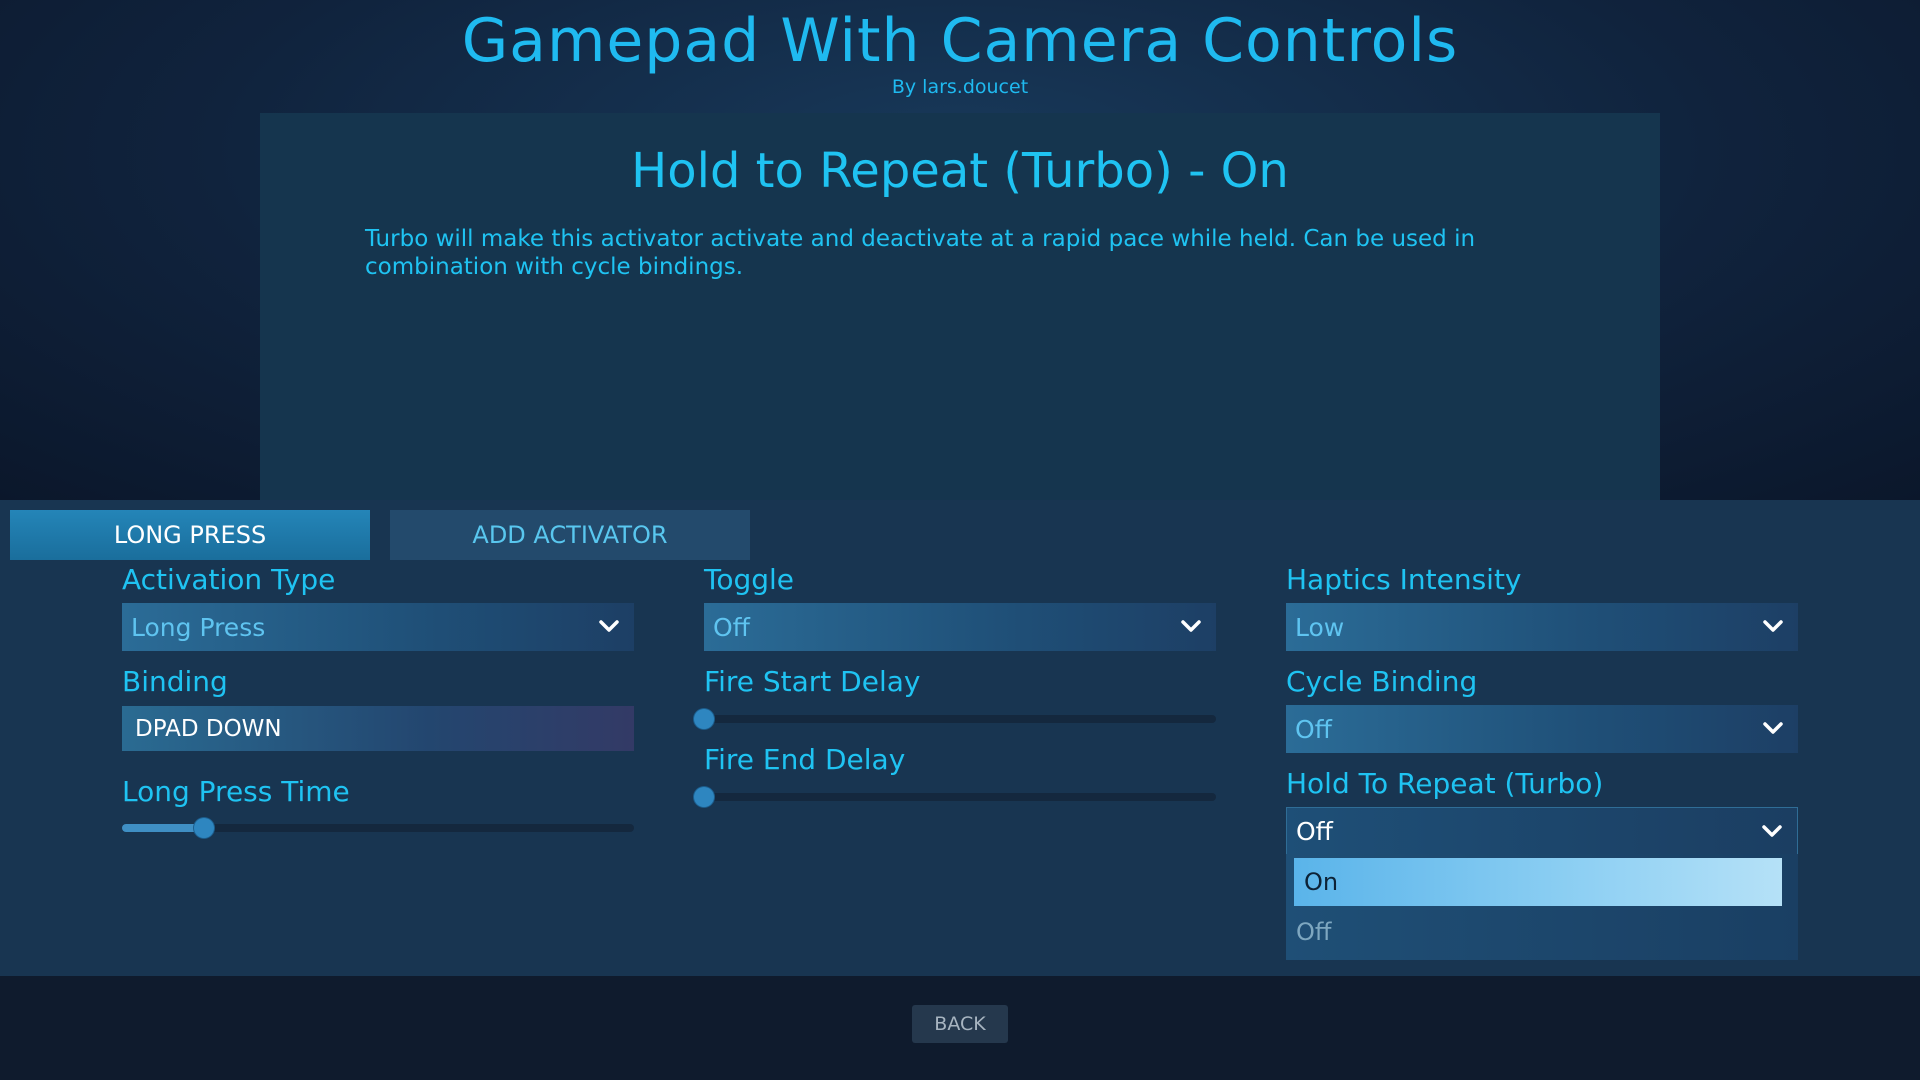 The width and height of the screenshot is (1920, 1080). Describe the element at coordinates (163, 828) in the screenshot. I see `slider-fill` at that location.